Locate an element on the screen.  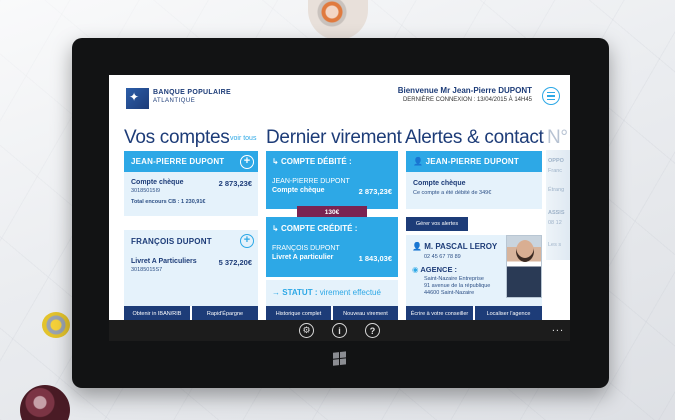
debit-title: ↳ COMPTE DÉBITÉ : is located at coordinates (312, 161).